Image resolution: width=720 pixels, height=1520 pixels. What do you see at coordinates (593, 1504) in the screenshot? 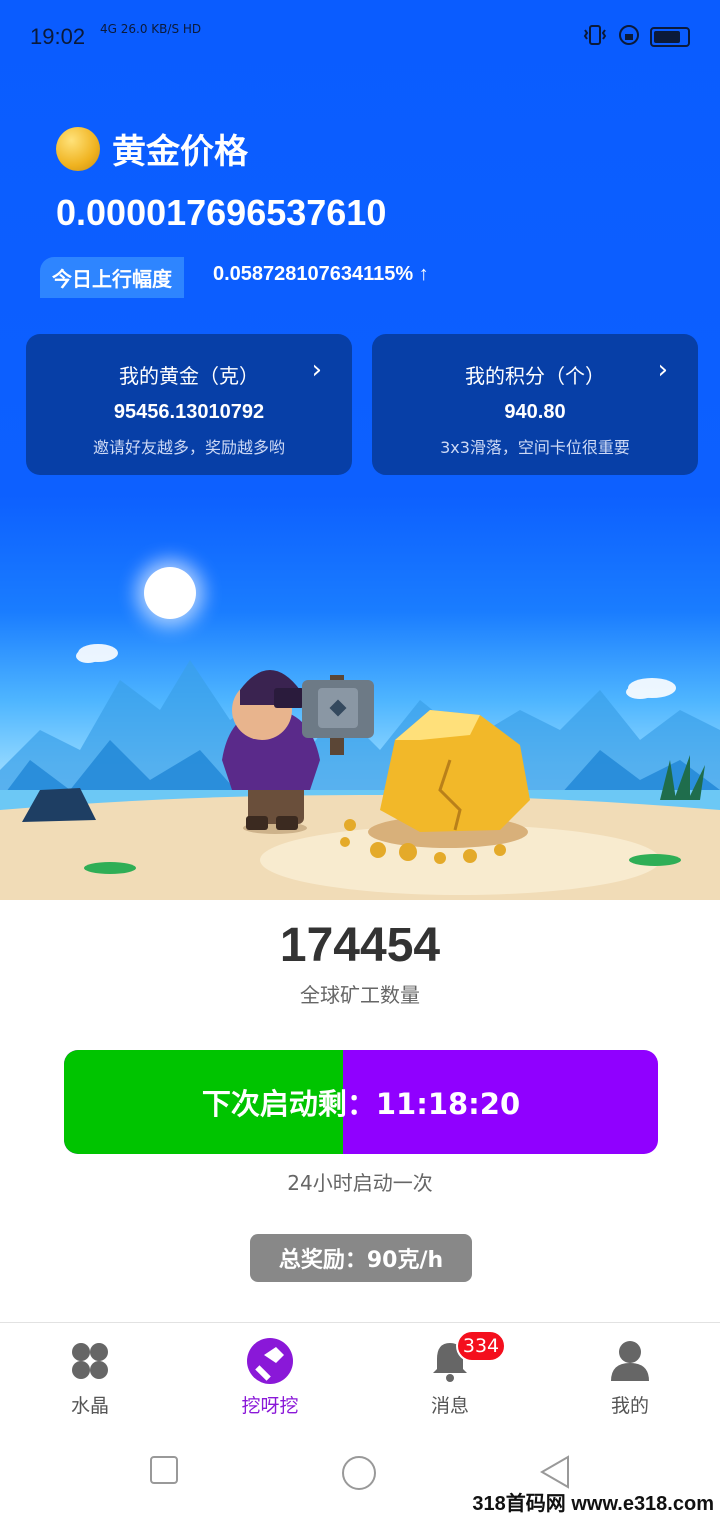
I see `watermark: 318首码网 www.e318.com` at bounding box center [593, 1504].